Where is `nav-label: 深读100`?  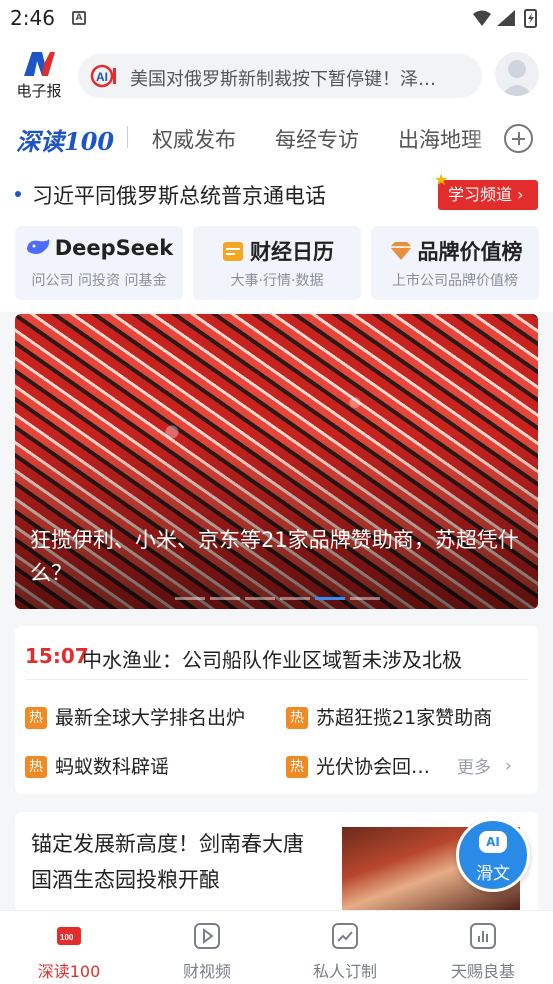 nav-label: 深读100 is located at coordinates (69, 971).